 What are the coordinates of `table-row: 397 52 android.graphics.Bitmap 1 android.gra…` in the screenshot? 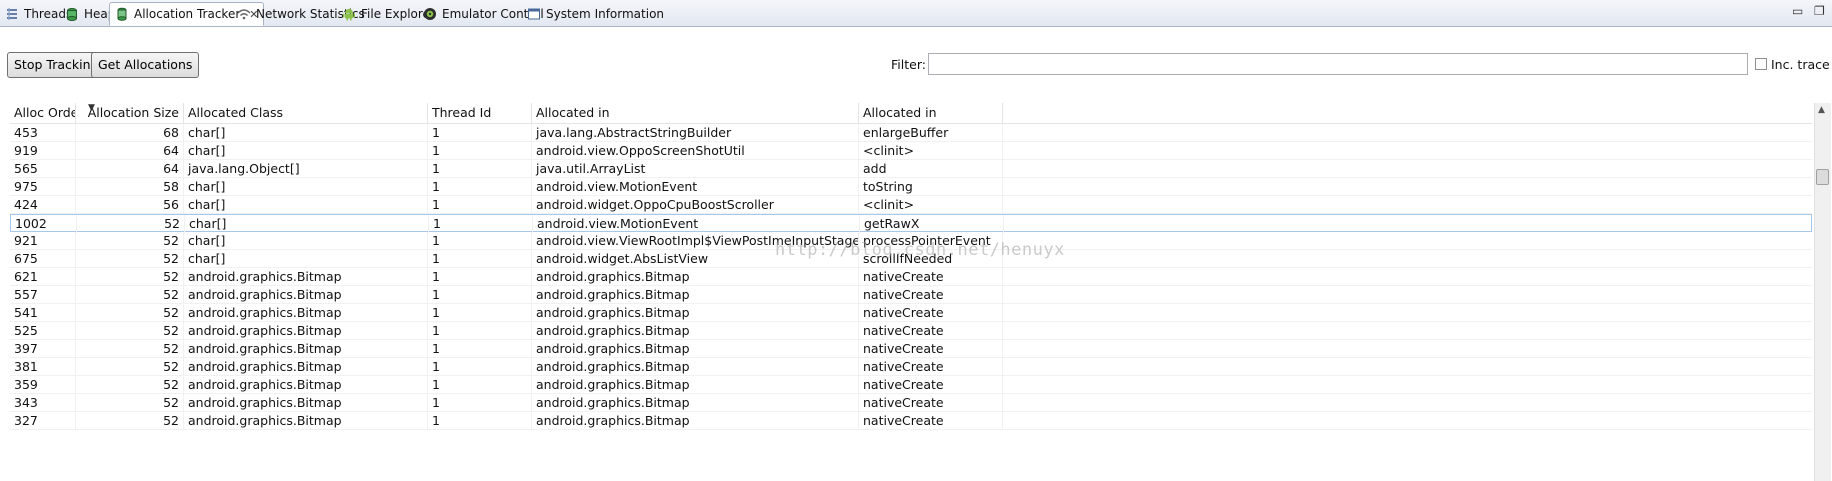 It's located at (911, 349).